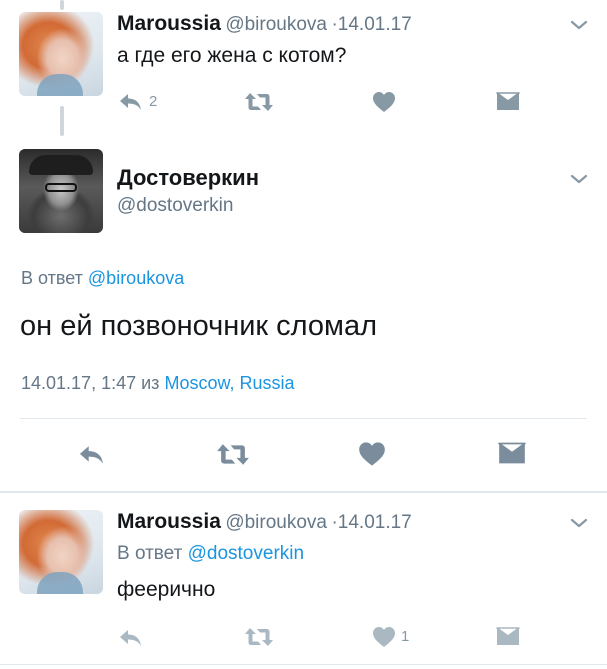 This screenshot has width=607, height=669. What do you see at coordinates (62, 5) in the screenshot?
I see `thread-line-top` at bounding box center [62, 5].